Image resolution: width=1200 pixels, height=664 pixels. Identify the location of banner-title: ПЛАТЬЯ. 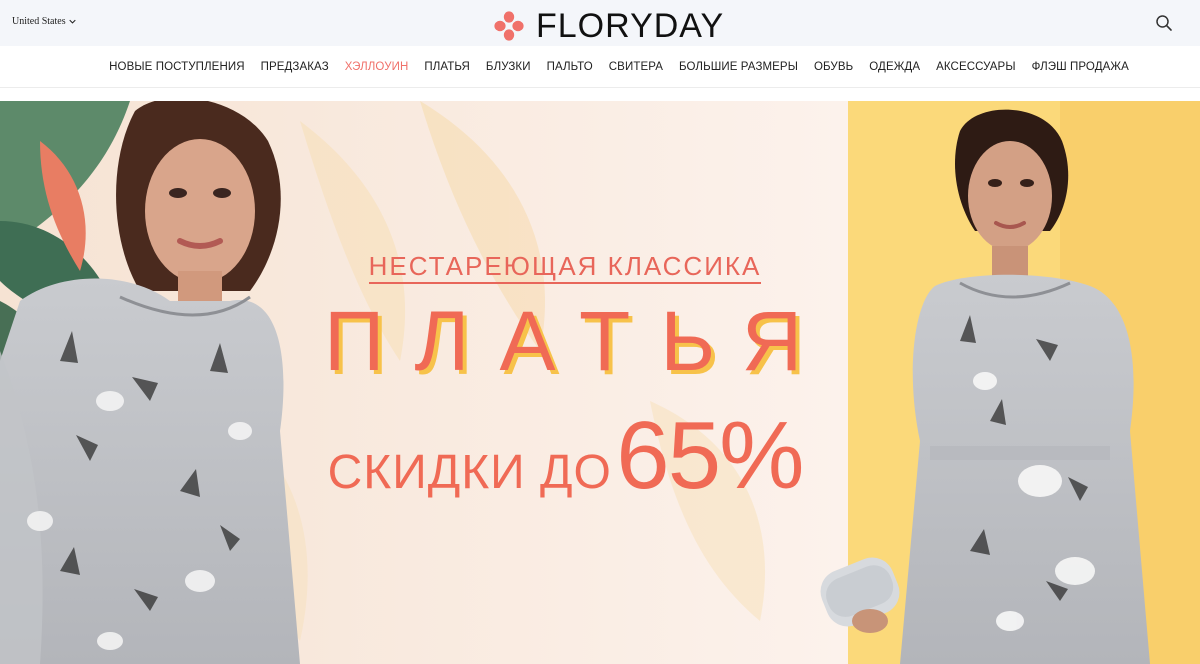
(578, 341).